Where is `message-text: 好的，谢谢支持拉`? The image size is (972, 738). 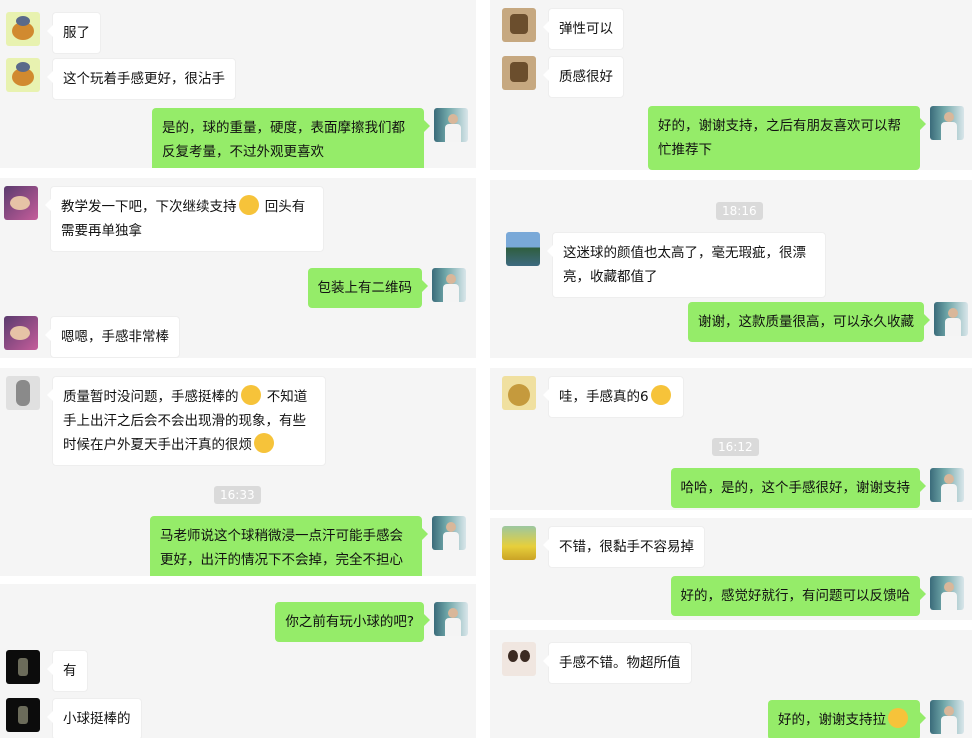 message-text: 好的，谢谢支持拉 is located at coordinates (832, 720).